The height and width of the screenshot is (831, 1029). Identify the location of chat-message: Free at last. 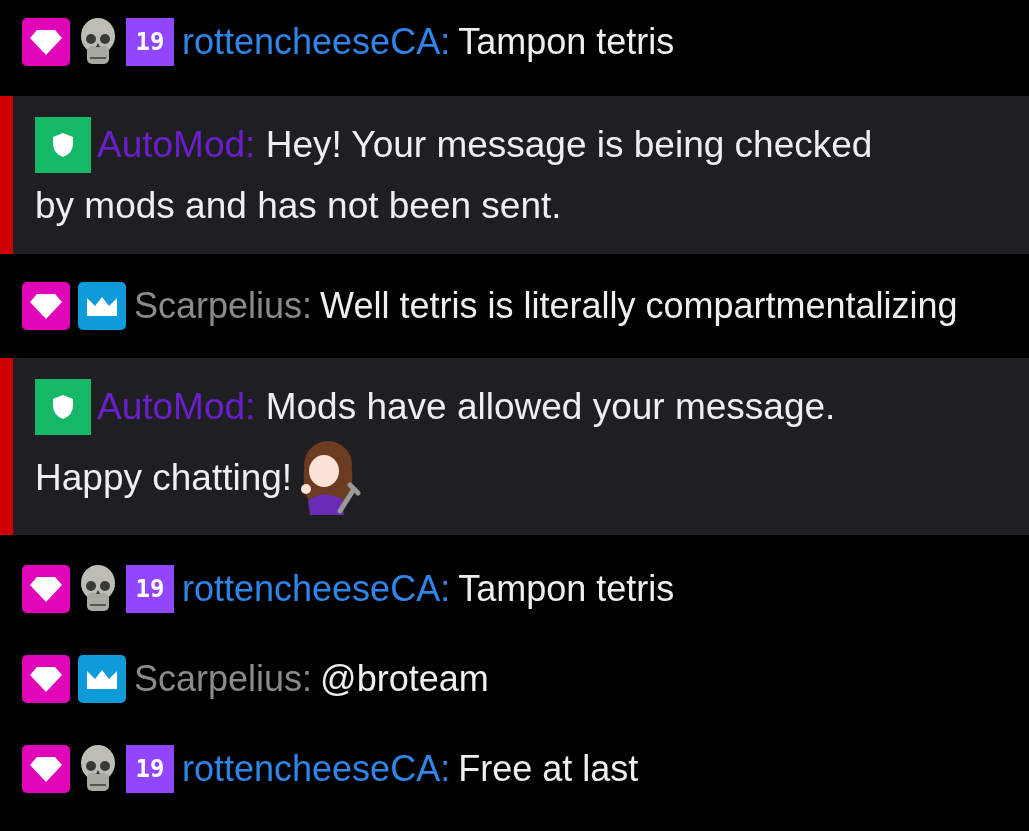
(548, 769).